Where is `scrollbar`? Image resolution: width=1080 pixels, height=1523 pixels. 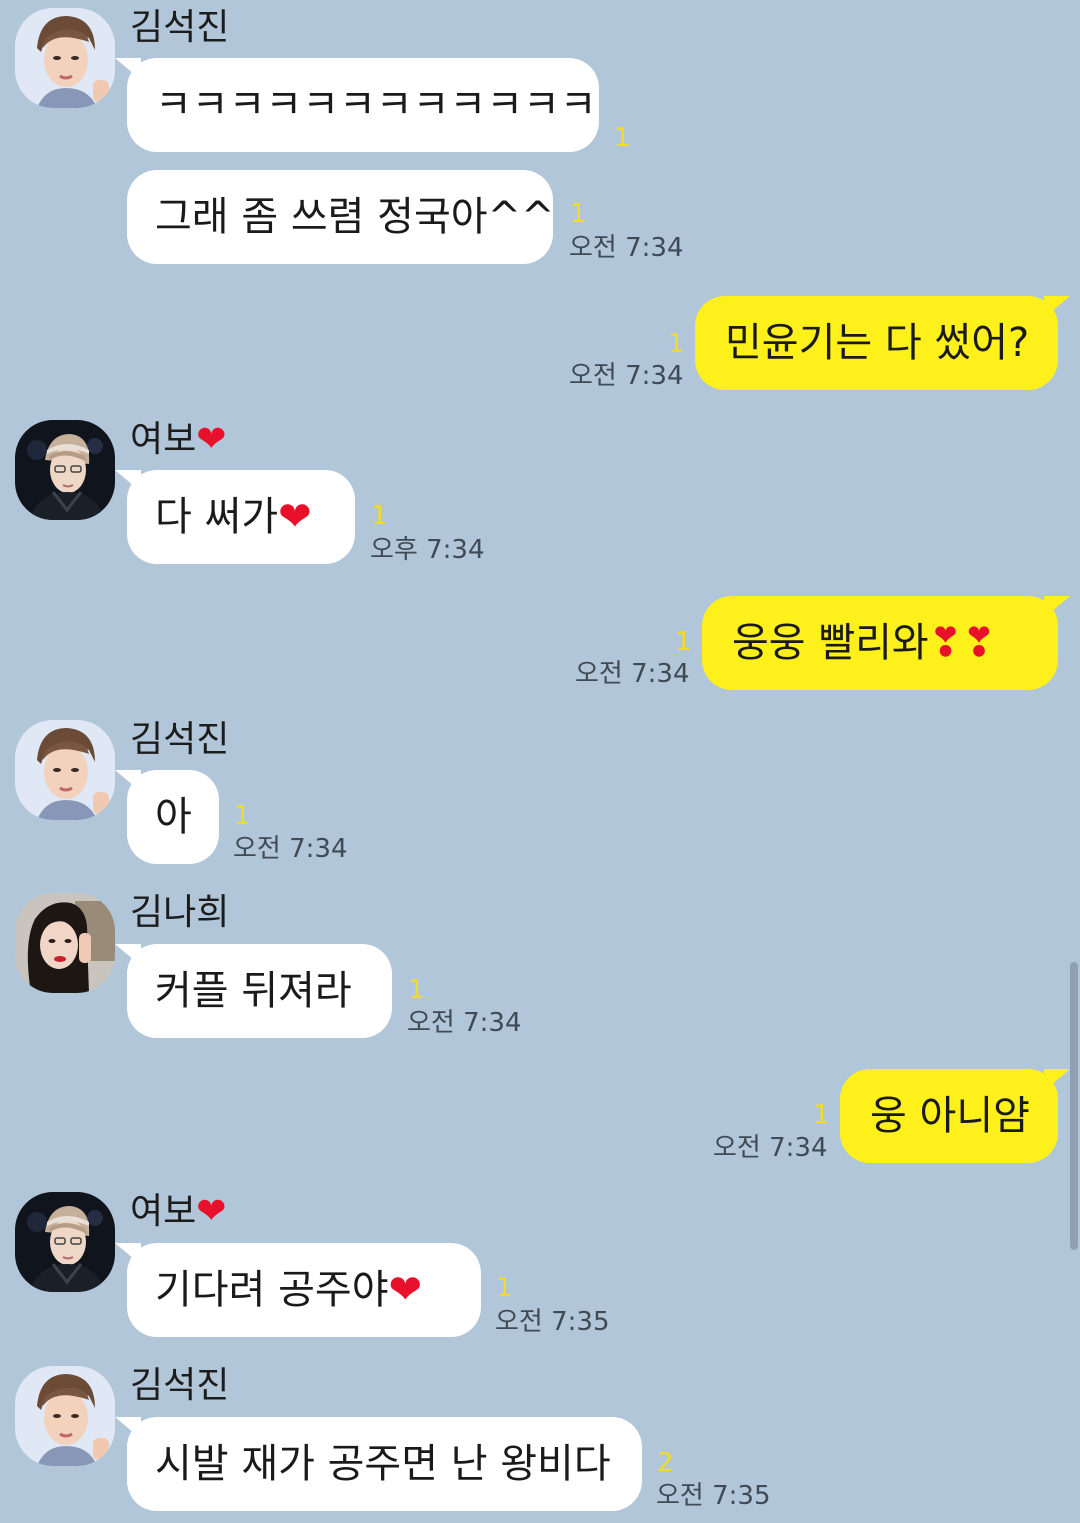 scrollbar is located at coordinates (1074, 1106).